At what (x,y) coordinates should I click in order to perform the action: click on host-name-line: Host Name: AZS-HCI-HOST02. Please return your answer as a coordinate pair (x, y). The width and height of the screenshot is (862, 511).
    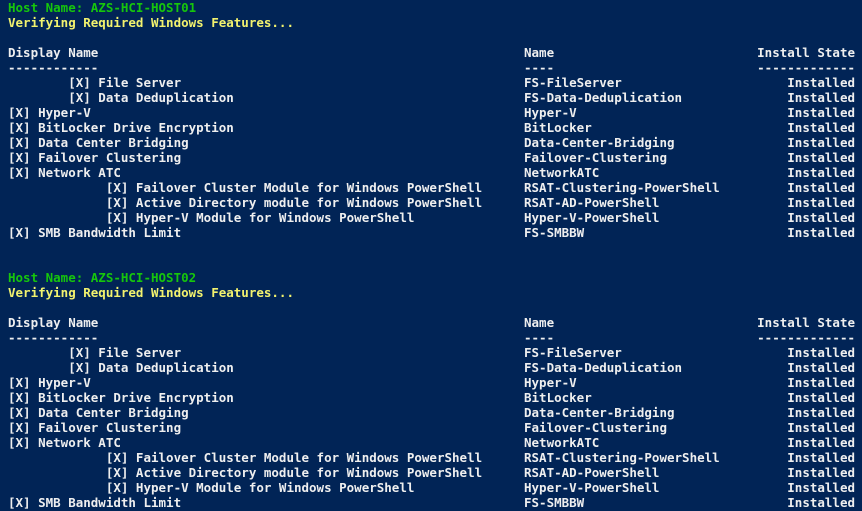
    Looking at the image, I should click on (102, 277).